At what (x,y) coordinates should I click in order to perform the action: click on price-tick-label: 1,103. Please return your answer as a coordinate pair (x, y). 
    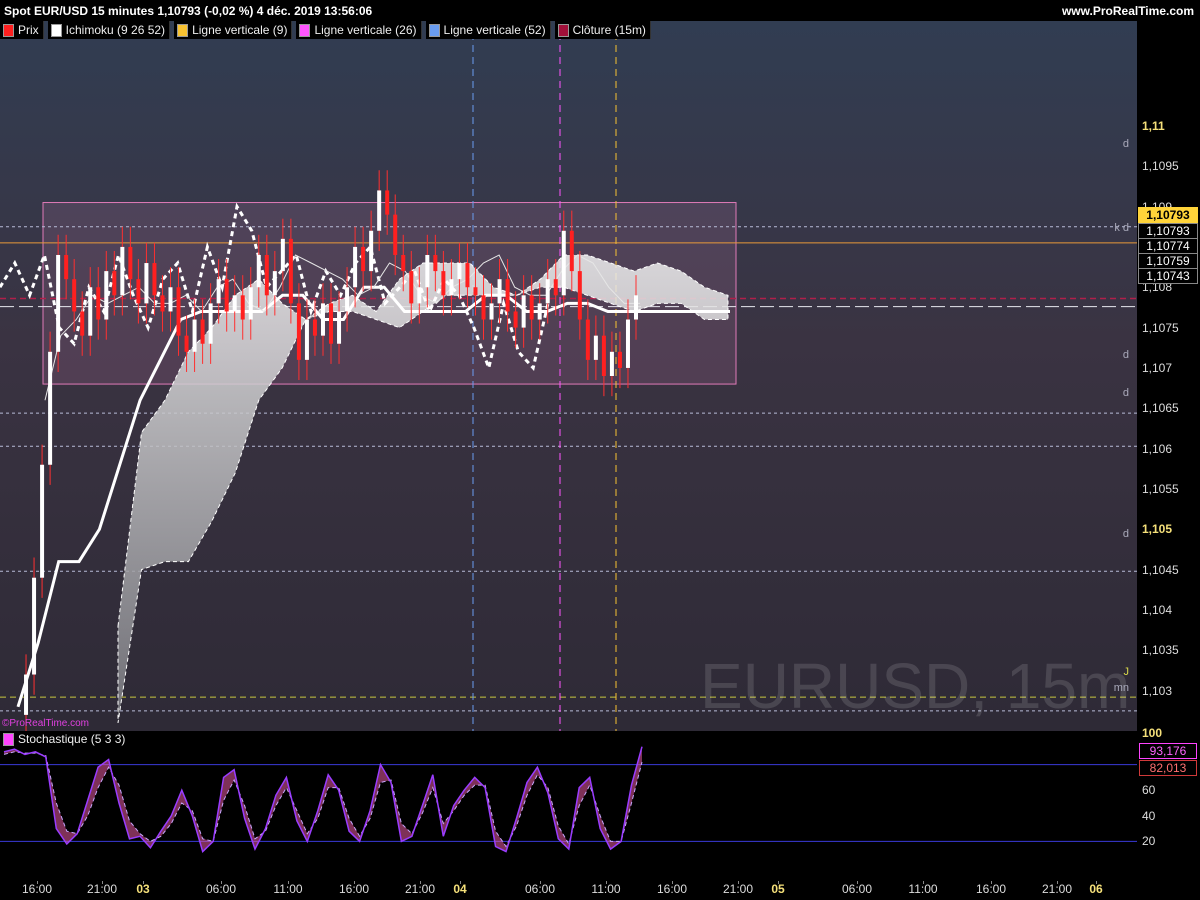
    Looking at the image, I should click on (1157, 690).